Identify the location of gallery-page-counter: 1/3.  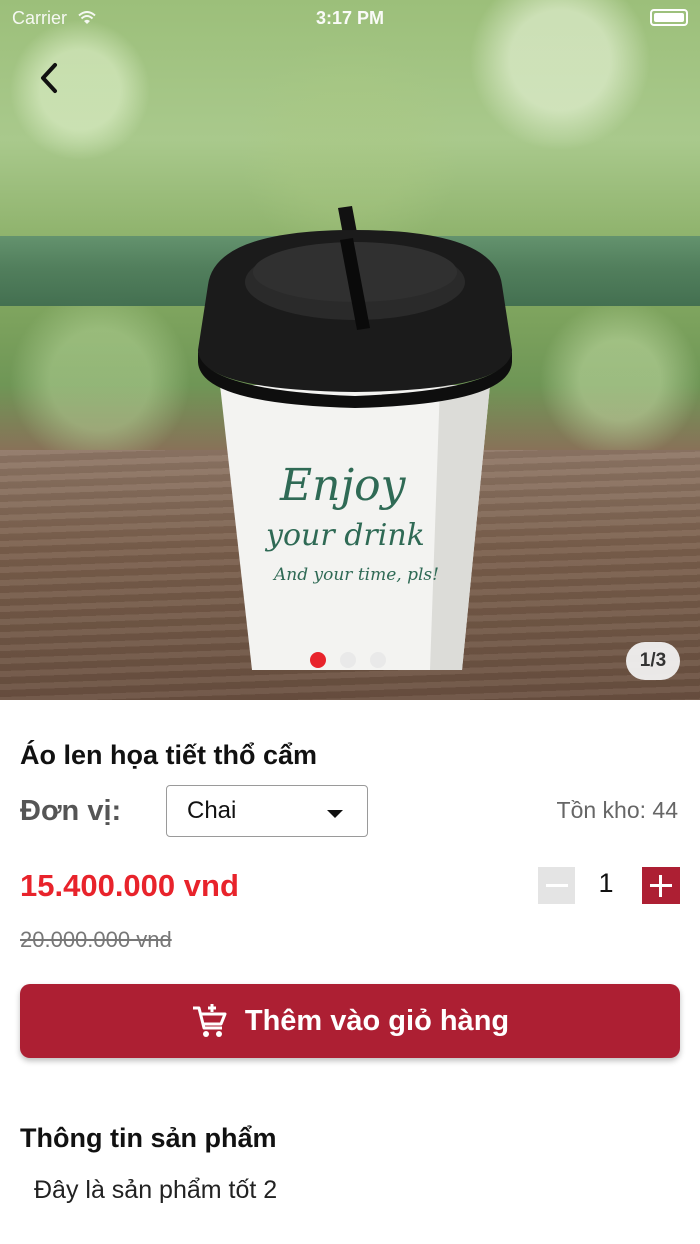
(653, 661).